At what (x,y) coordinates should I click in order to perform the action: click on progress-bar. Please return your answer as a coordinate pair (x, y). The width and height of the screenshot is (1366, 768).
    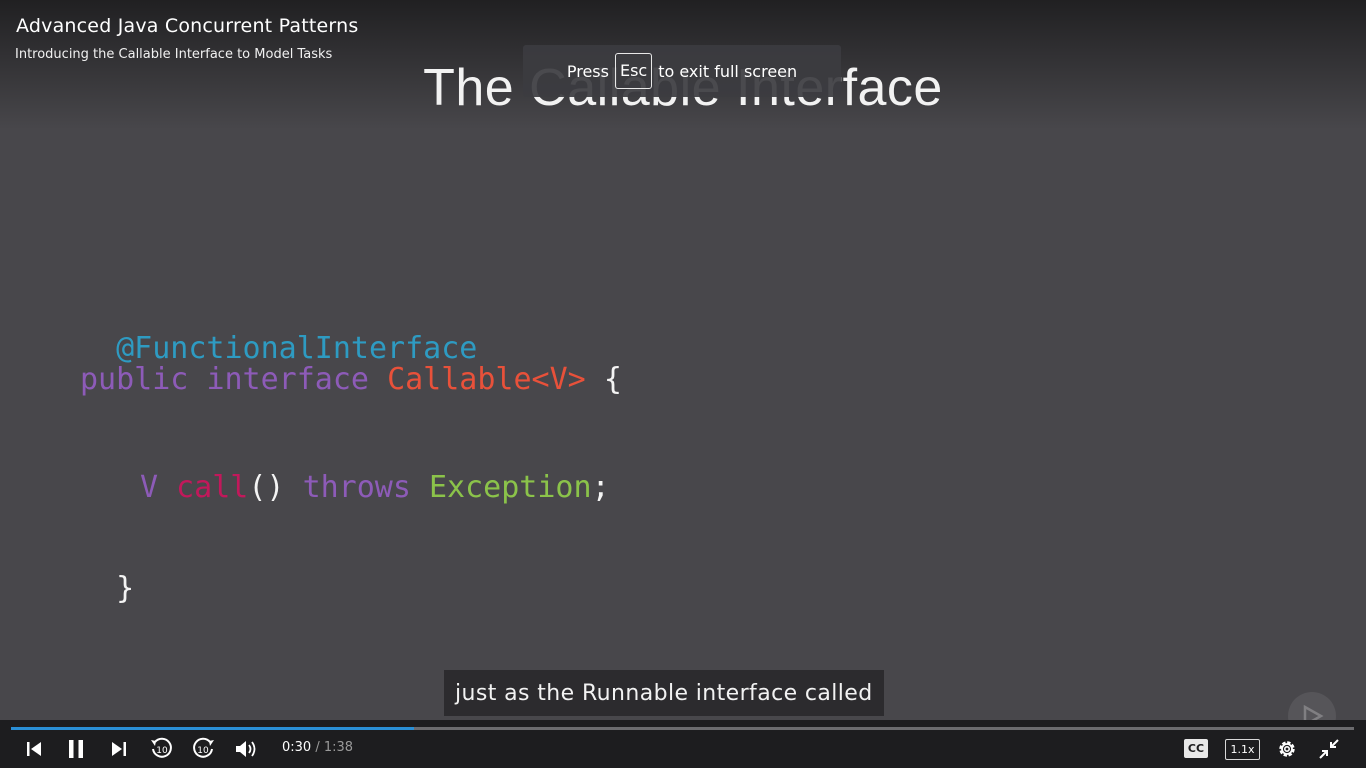
    Looking at the image, I should click on (682, 728).